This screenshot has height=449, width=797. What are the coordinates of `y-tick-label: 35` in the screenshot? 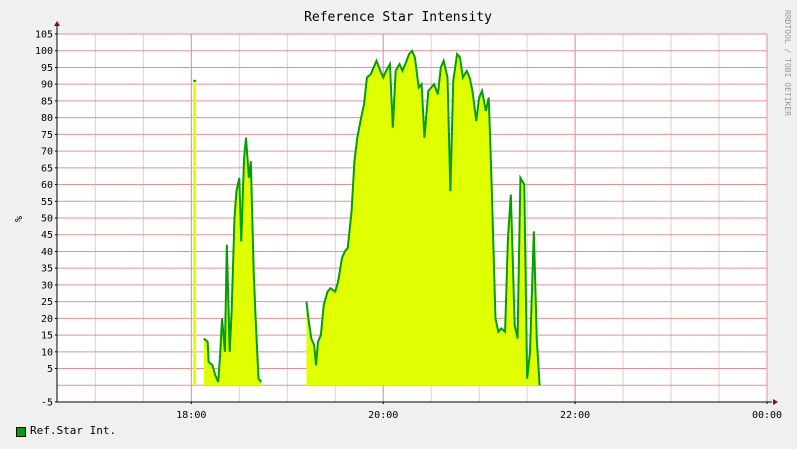 It's located at (47, 269).